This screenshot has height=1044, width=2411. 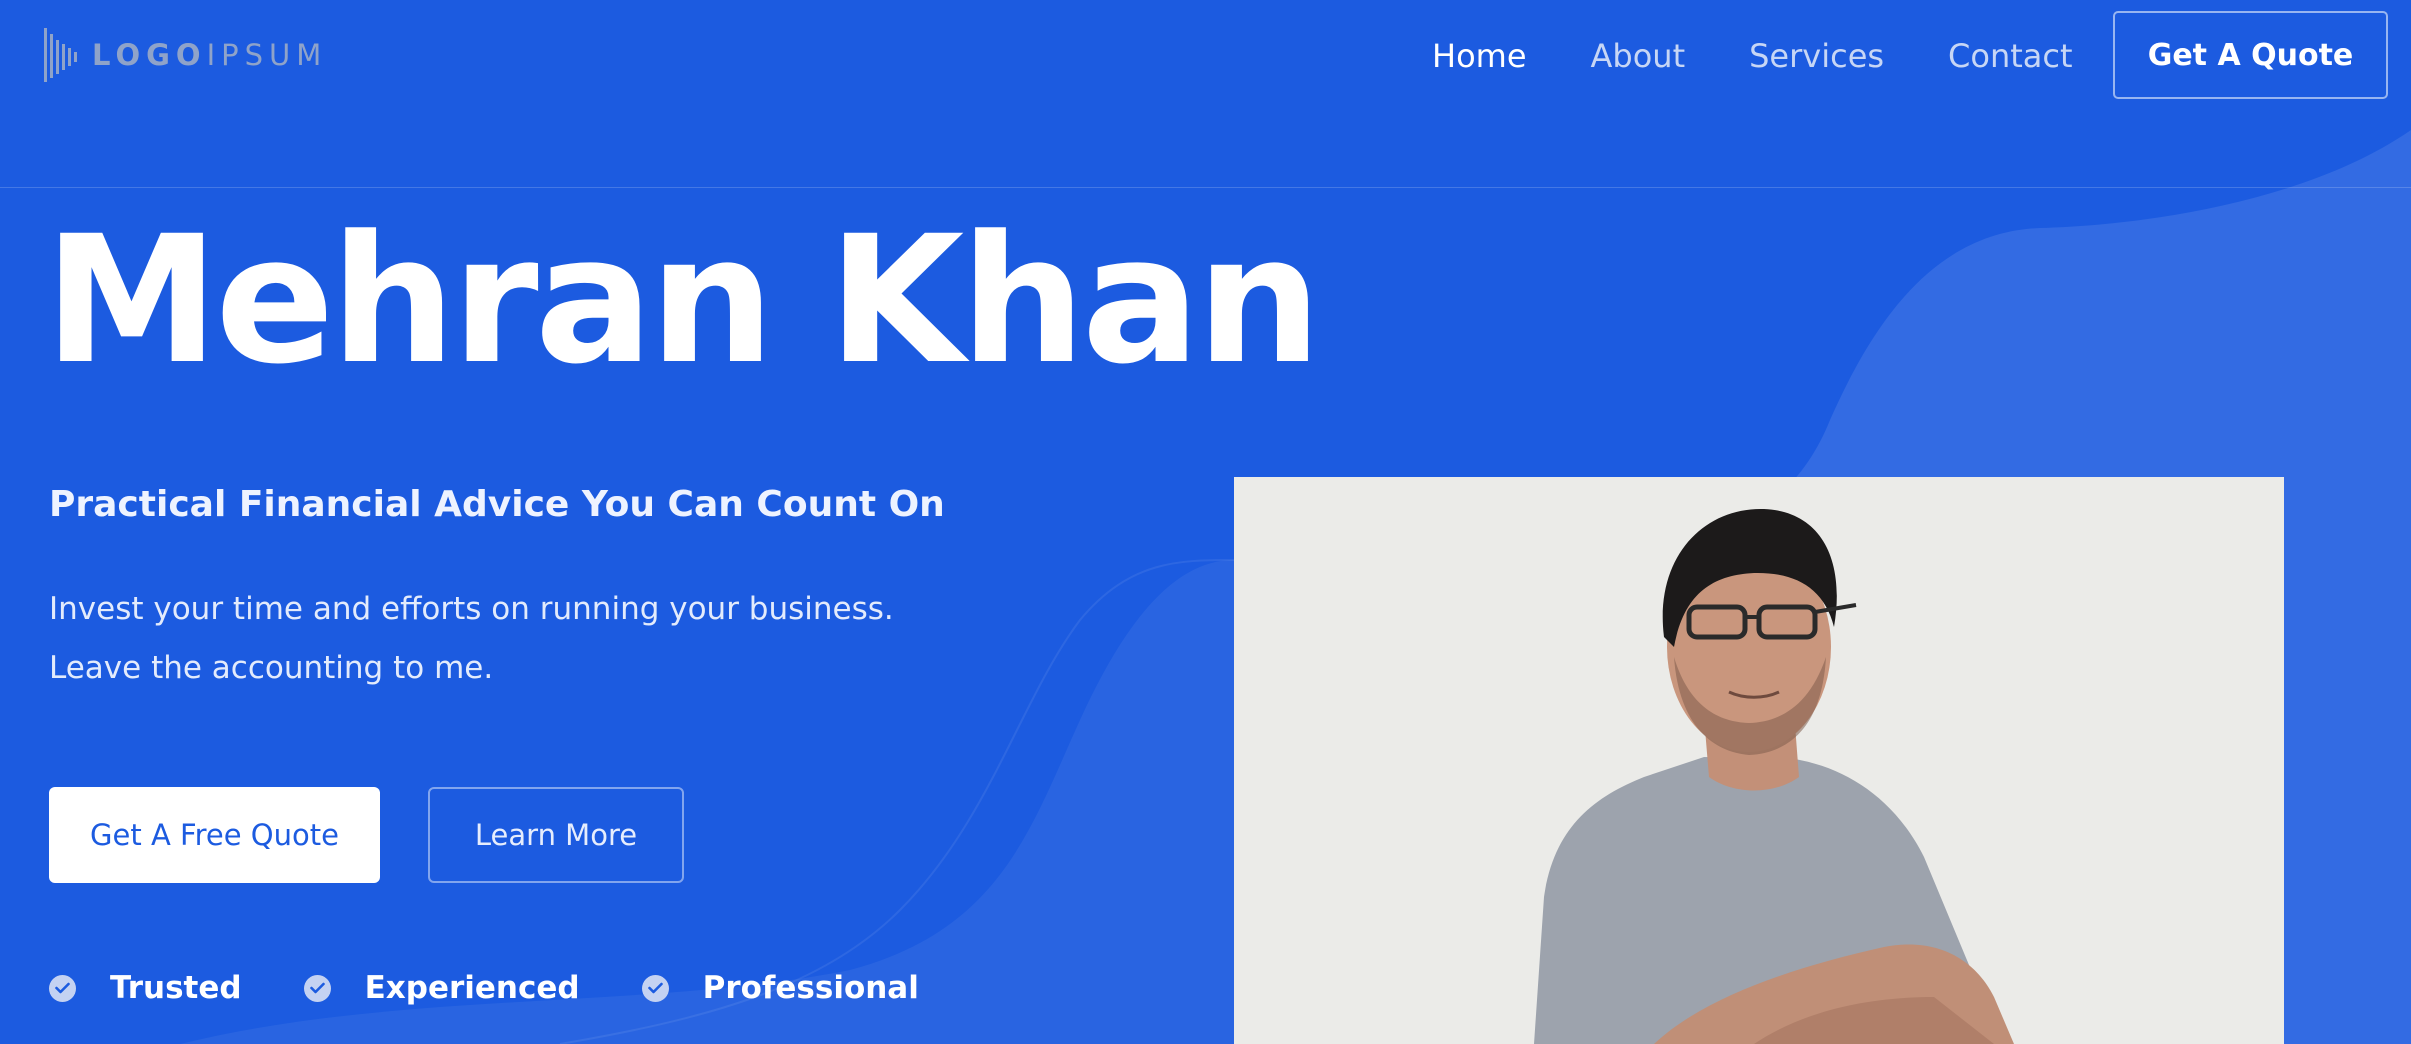 I want to click on logo-text-bold: LOGO, so click(x=149, y=55).